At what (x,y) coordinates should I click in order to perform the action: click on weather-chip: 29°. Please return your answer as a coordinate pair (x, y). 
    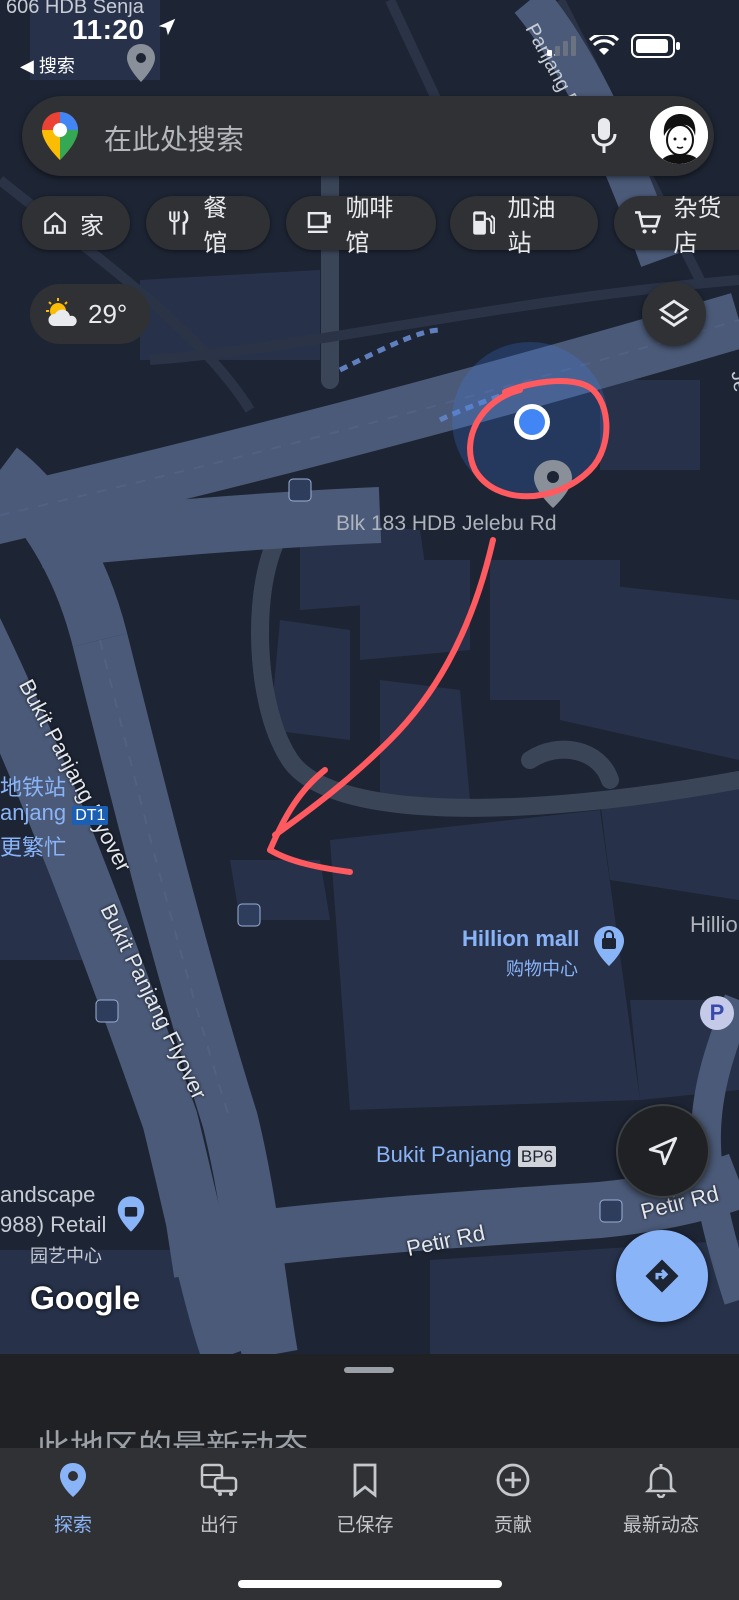
    Looking at the image, I should click on (90, 314).